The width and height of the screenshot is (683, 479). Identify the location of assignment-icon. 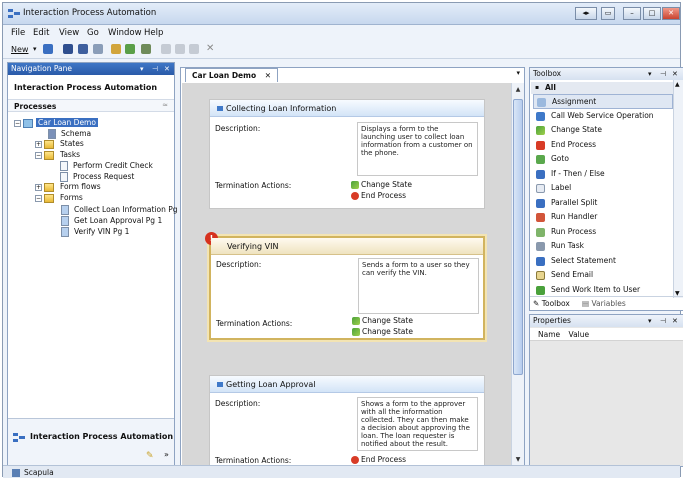
(541, 102).